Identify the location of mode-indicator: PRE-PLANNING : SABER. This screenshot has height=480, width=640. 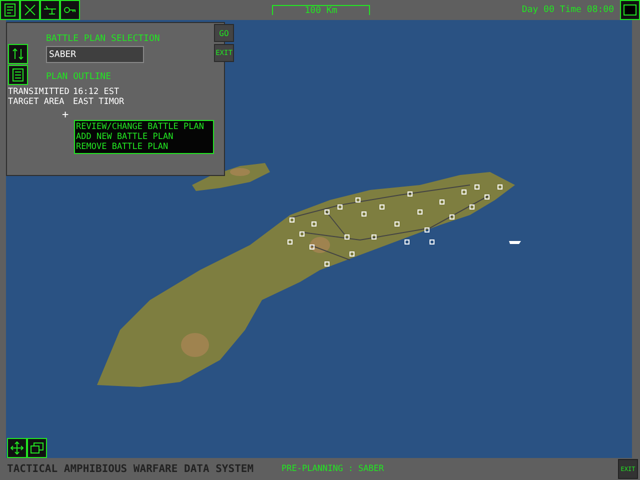
(333, 469).